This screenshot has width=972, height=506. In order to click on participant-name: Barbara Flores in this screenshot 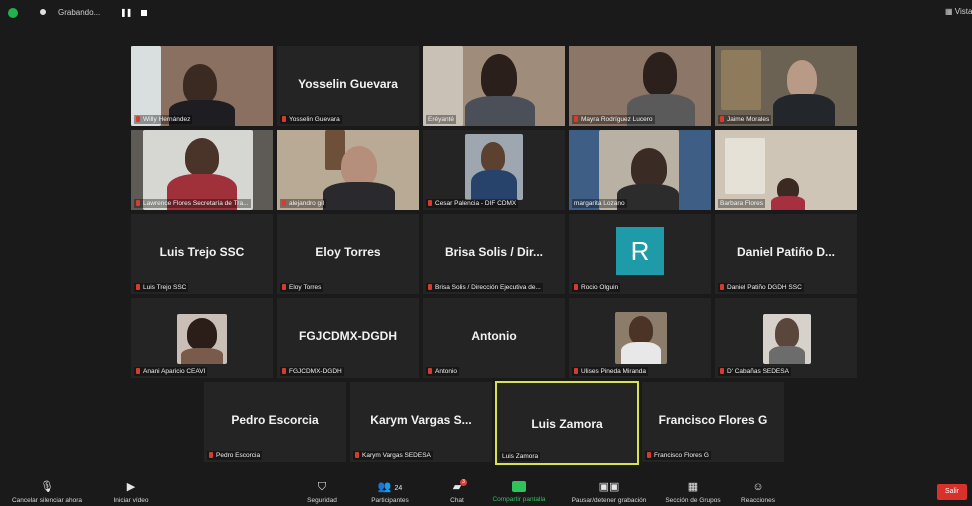, I will do `click(741, 203)`.